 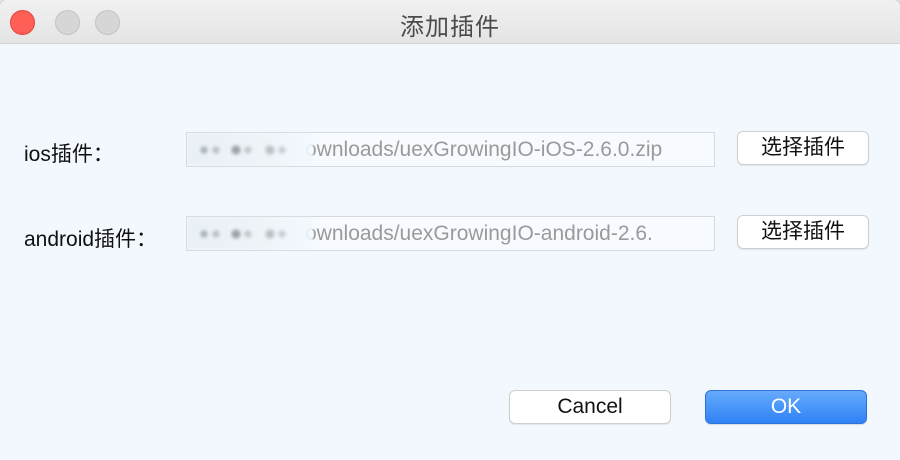 I want to click on ios-plugin-label: ios插件：, so click(x=69, y=154).